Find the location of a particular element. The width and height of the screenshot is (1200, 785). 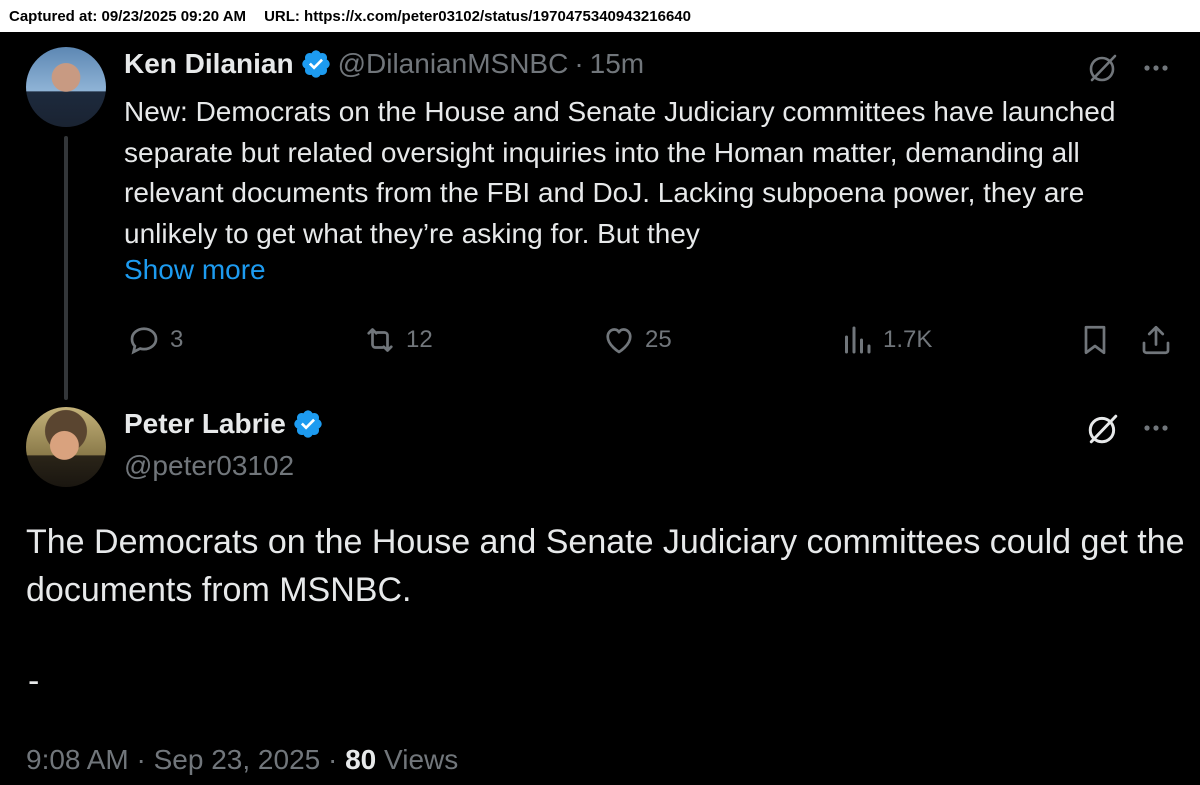

views-button: 1.7K is located at coordinates (885, 340).